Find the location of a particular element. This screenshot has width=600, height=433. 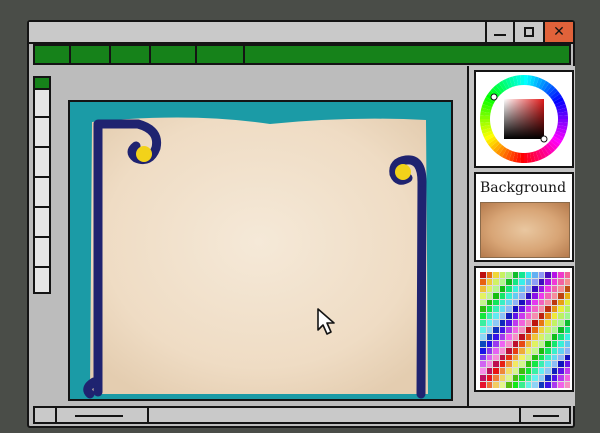

color-wheel-icon is located at coordinates (524, 119).